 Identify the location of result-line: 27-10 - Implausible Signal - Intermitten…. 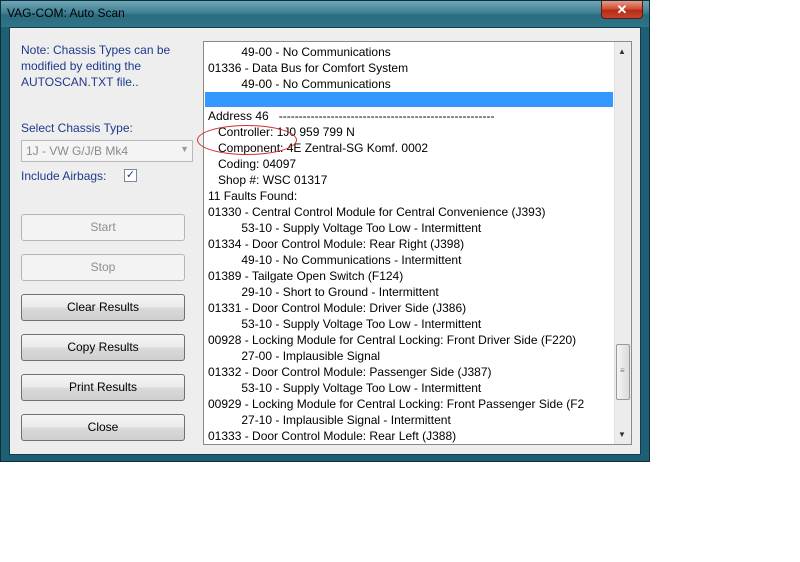
(329, 420).